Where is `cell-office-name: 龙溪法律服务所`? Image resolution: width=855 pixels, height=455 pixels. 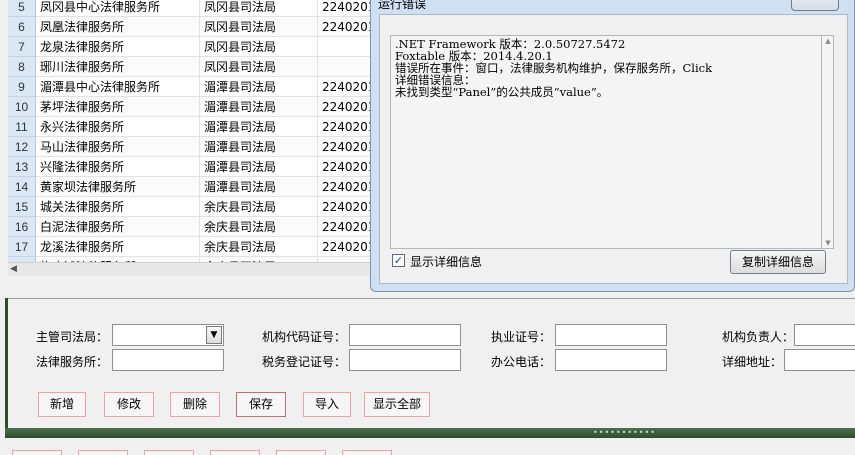 cell-office-name: 龙溪法律服务所 is located at coordinates (118, 247).